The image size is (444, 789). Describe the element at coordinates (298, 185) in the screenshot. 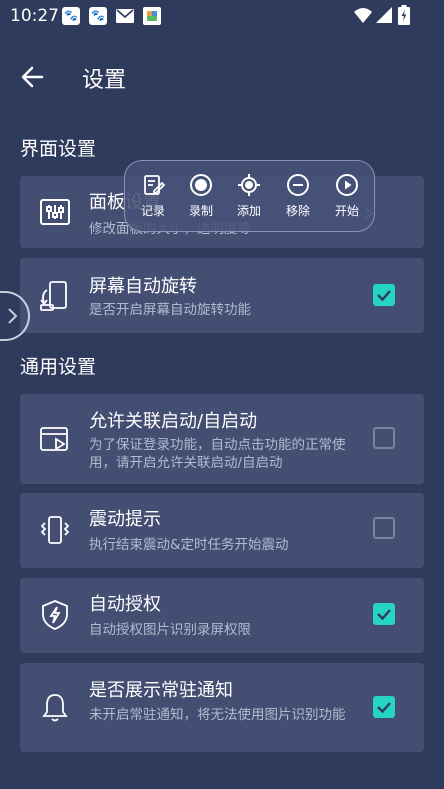

I see `minus-circle-icon` at that location.